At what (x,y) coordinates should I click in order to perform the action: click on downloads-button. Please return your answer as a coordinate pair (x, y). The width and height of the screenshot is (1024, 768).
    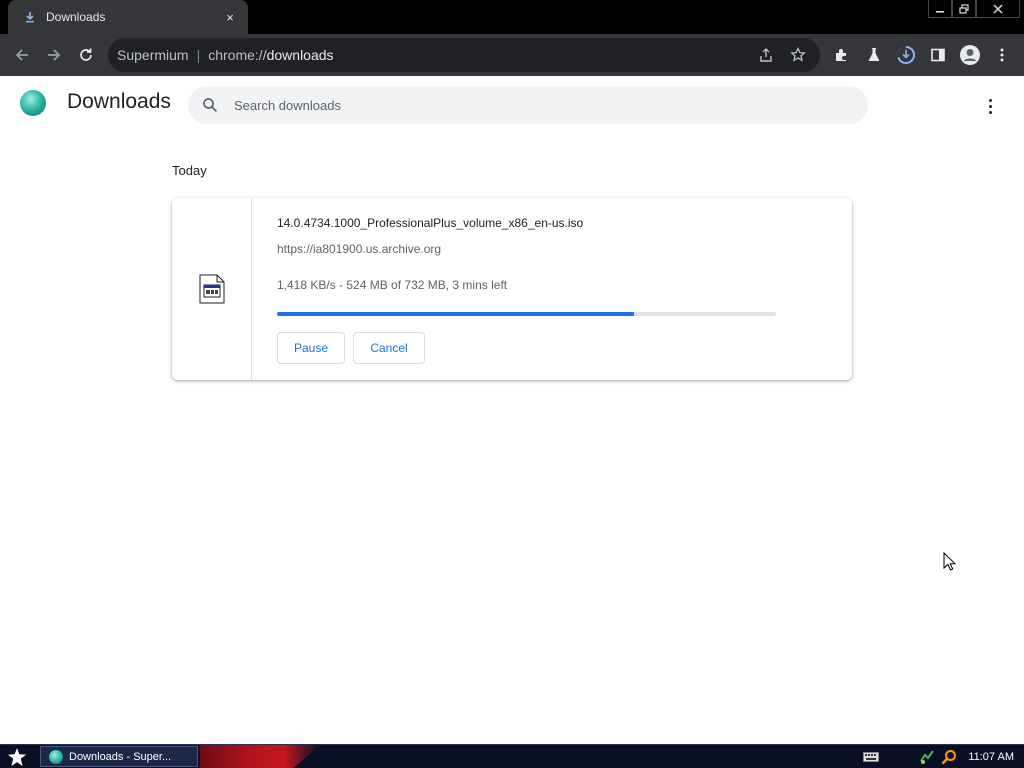
    Looking at the image, I should click on (906, 55).